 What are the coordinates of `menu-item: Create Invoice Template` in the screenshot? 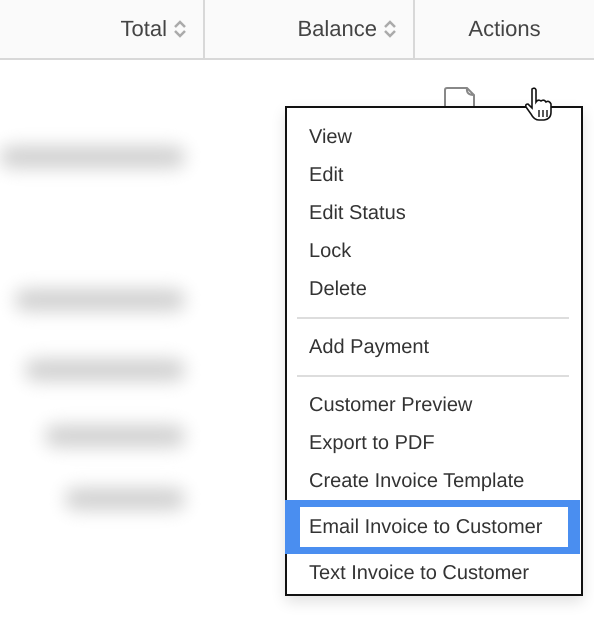 It's located at (434, 481).